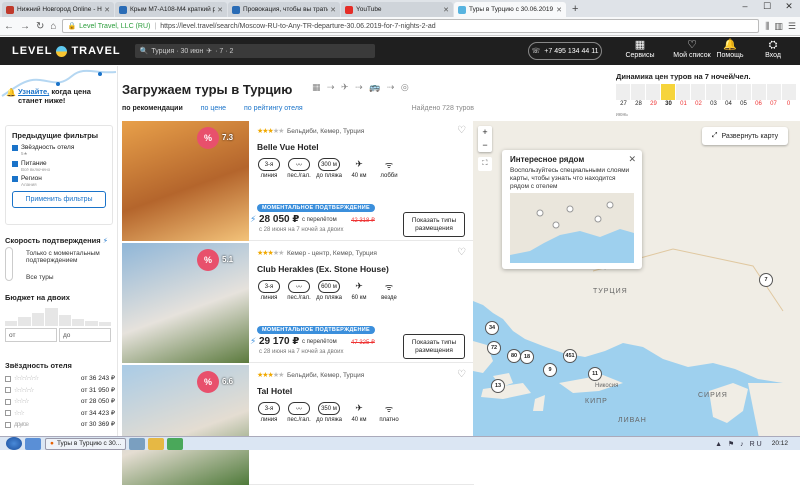  Describe the element at coordinates (778, 26) in the screenshot. I see `sidebar-icon: ▥` at that location.